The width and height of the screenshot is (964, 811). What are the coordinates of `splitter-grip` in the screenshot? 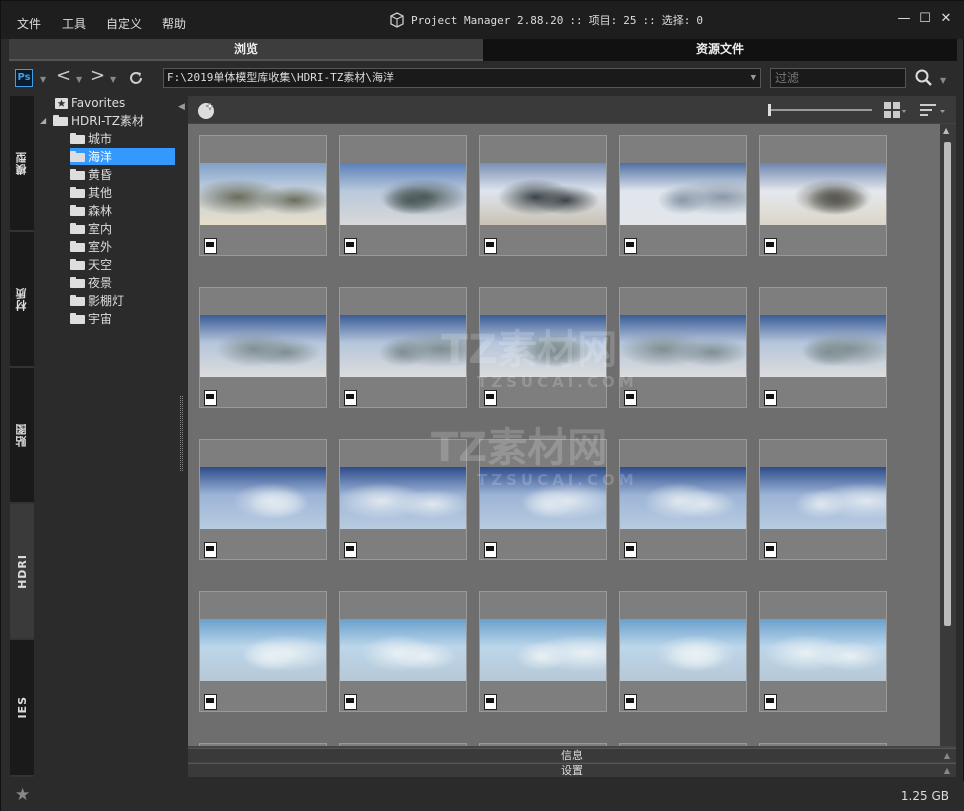 It's located at (181, 433).